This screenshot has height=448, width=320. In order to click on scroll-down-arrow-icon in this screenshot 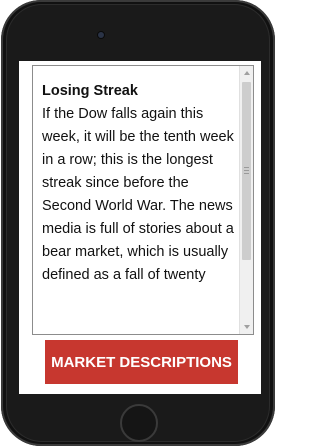, I will do `click(246, 327)`.